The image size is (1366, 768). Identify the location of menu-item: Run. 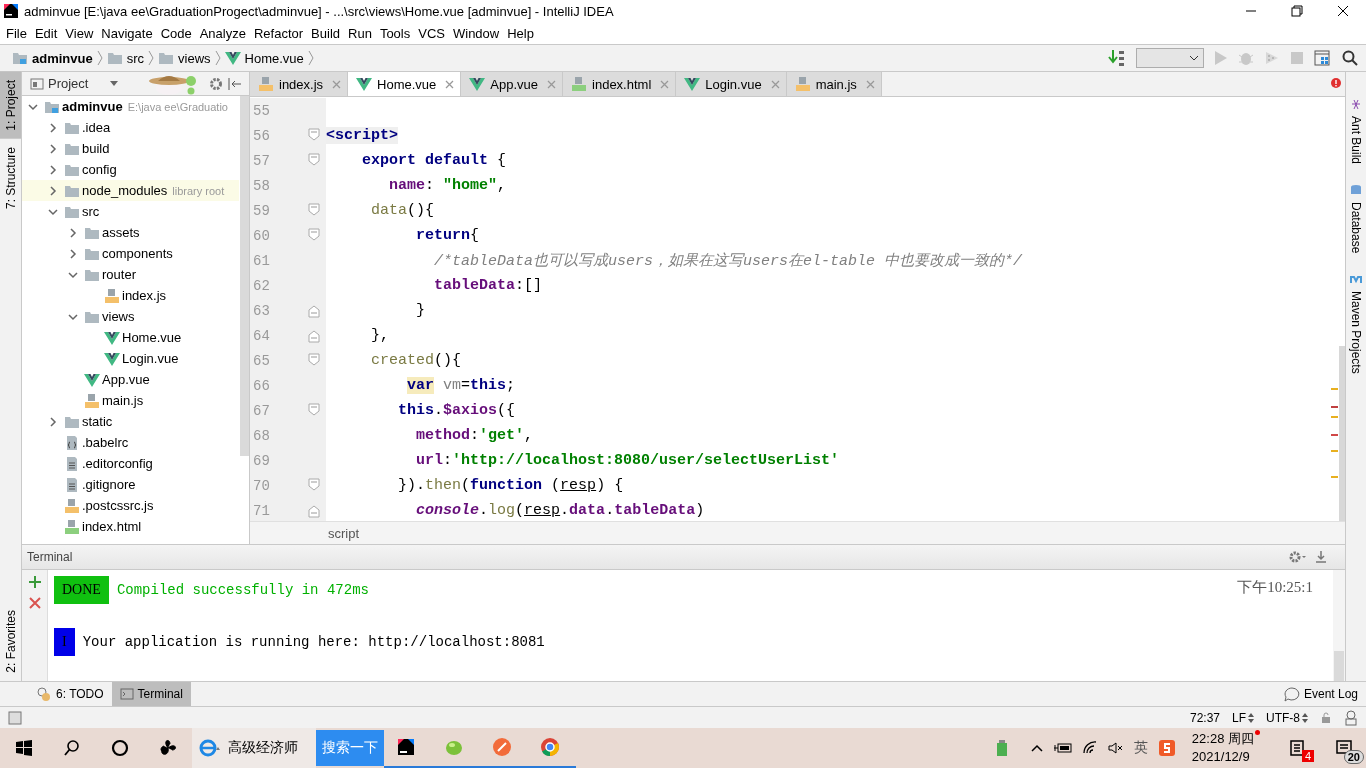
(360, 33).